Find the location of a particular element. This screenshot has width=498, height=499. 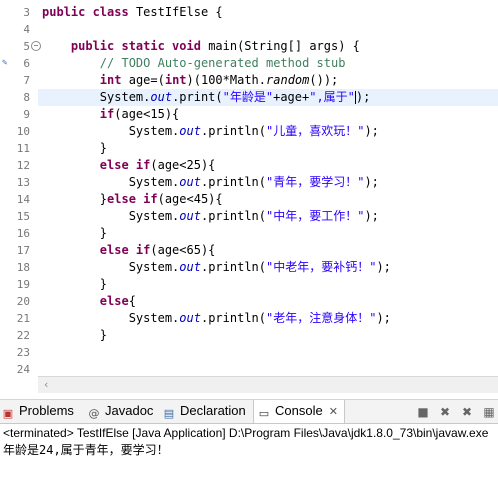

terminate-icon: ■ is located at coordinates (423, 412).